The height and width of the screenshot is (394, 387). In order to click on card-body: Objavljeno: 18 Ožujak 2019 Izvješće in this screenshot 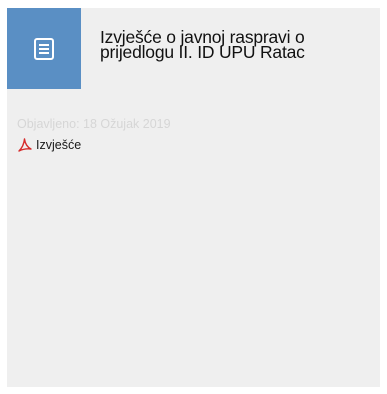, I will do `click(193, 134)`.